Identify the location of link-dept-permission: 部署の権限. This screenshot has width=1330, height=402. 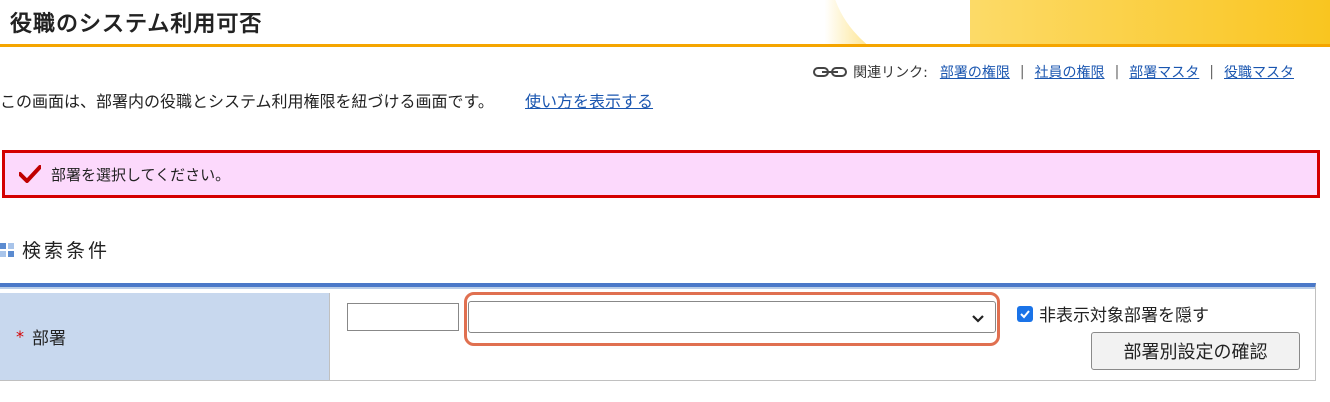
(975, 72).